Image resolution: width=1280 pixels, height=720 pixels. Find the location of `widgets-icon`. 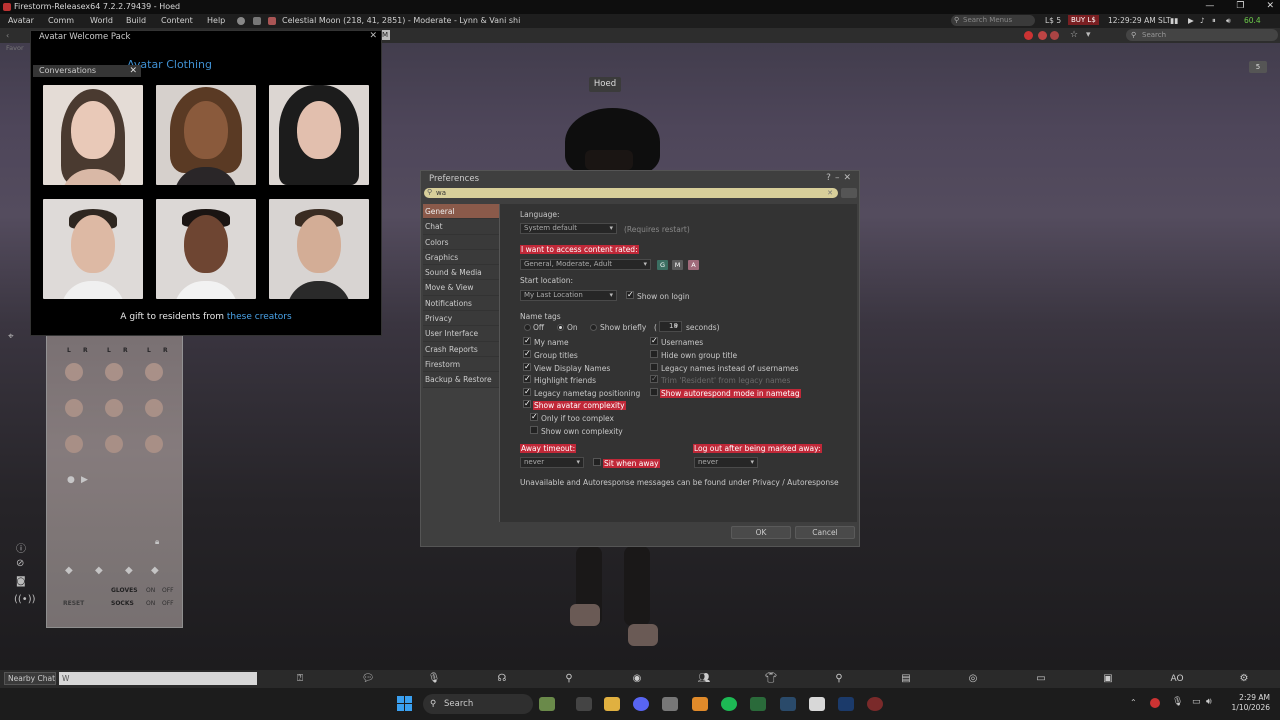

widgets-icon is located at coordinates (547, 704).